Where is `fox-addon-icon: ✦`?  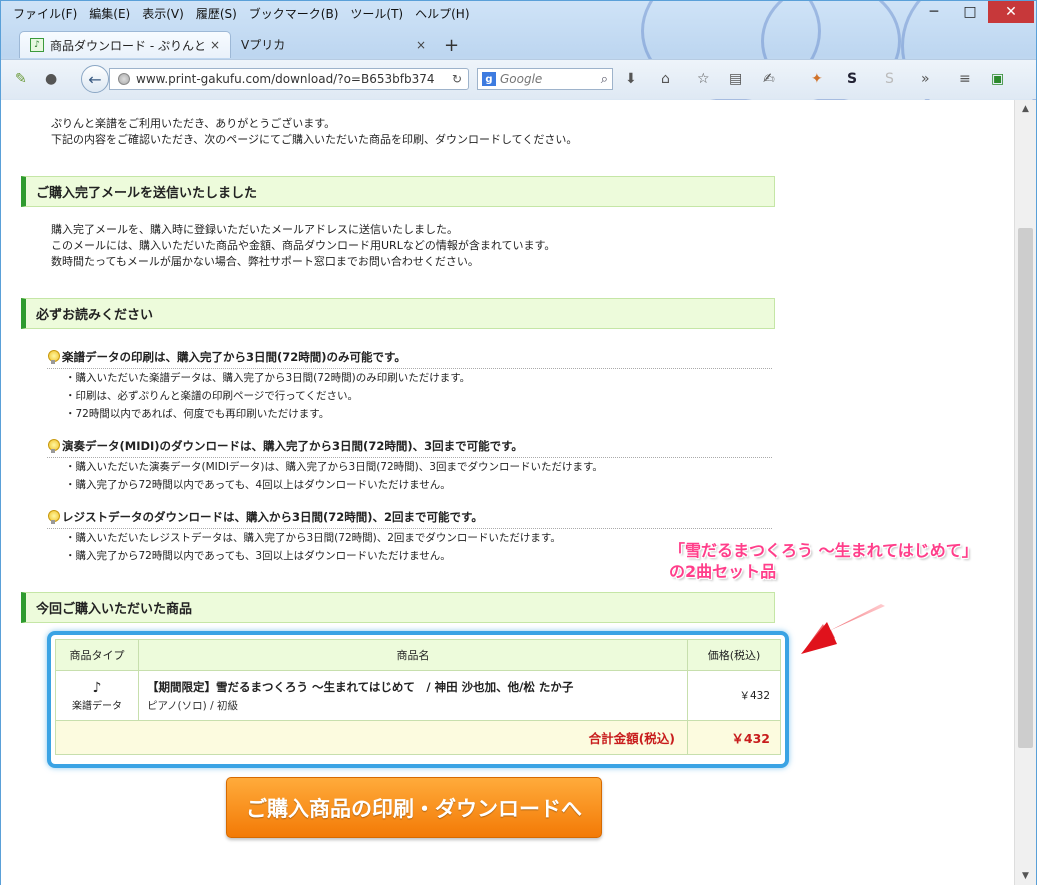
fox-addon-icon: ✦ is located at coordinates (817, 79).